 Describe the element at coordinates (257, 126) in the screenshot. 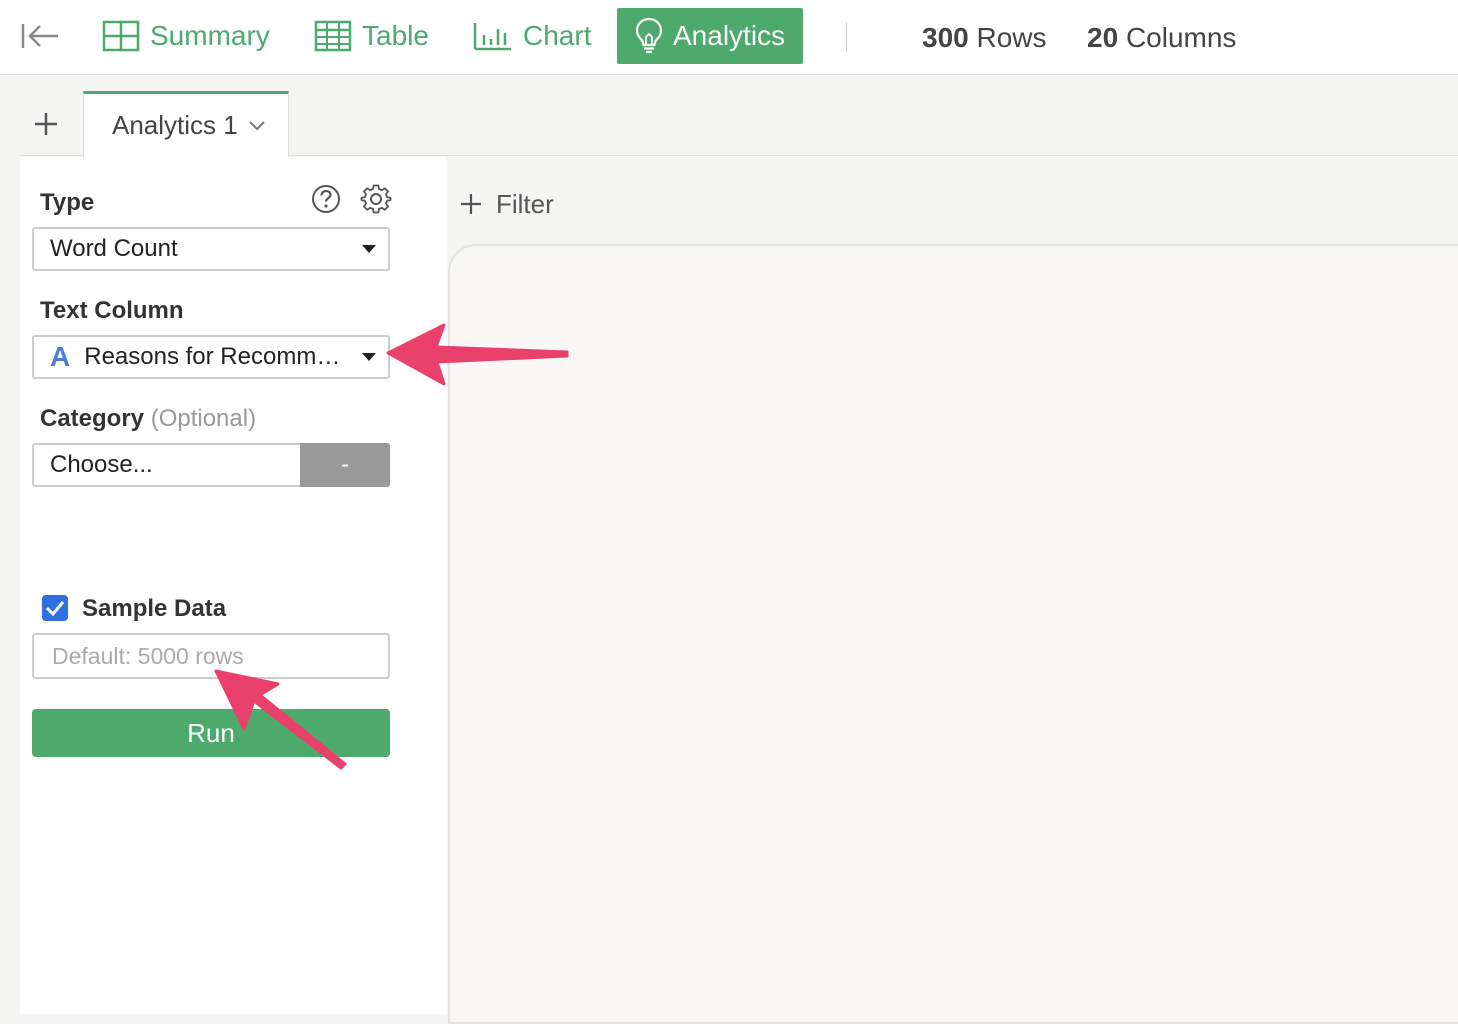

I see `chevron-down-icon` at that location.